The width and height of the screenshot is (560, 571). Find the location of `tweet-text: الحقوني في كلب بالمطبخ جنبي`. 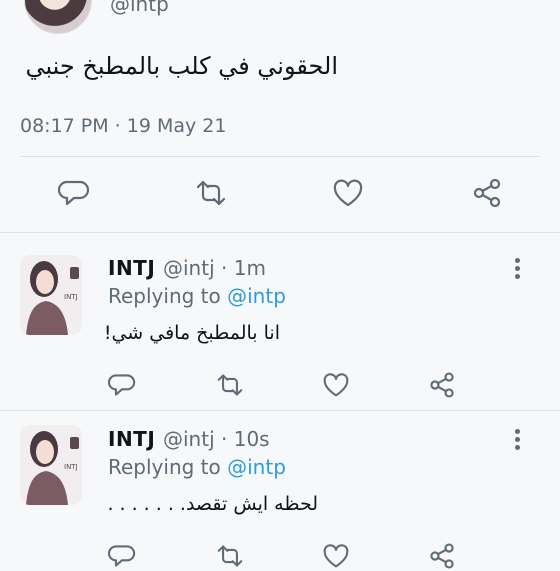

tweet-text: الحقوني في كلب بالمطبخ جنبي is located at coordinates (181, 66).